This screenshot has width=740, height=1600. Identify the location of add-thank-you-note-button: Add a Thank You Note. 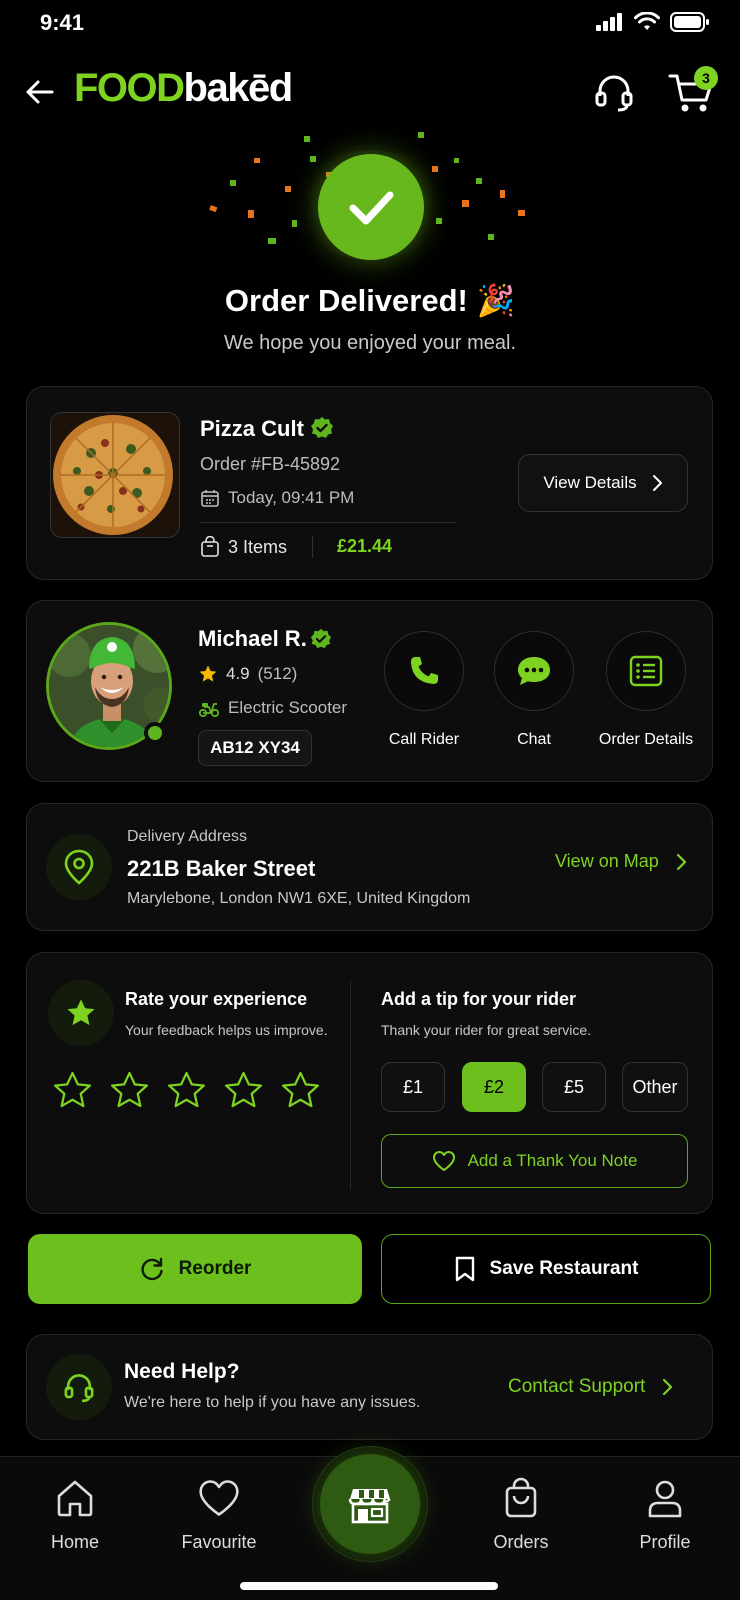
(534, 1161).